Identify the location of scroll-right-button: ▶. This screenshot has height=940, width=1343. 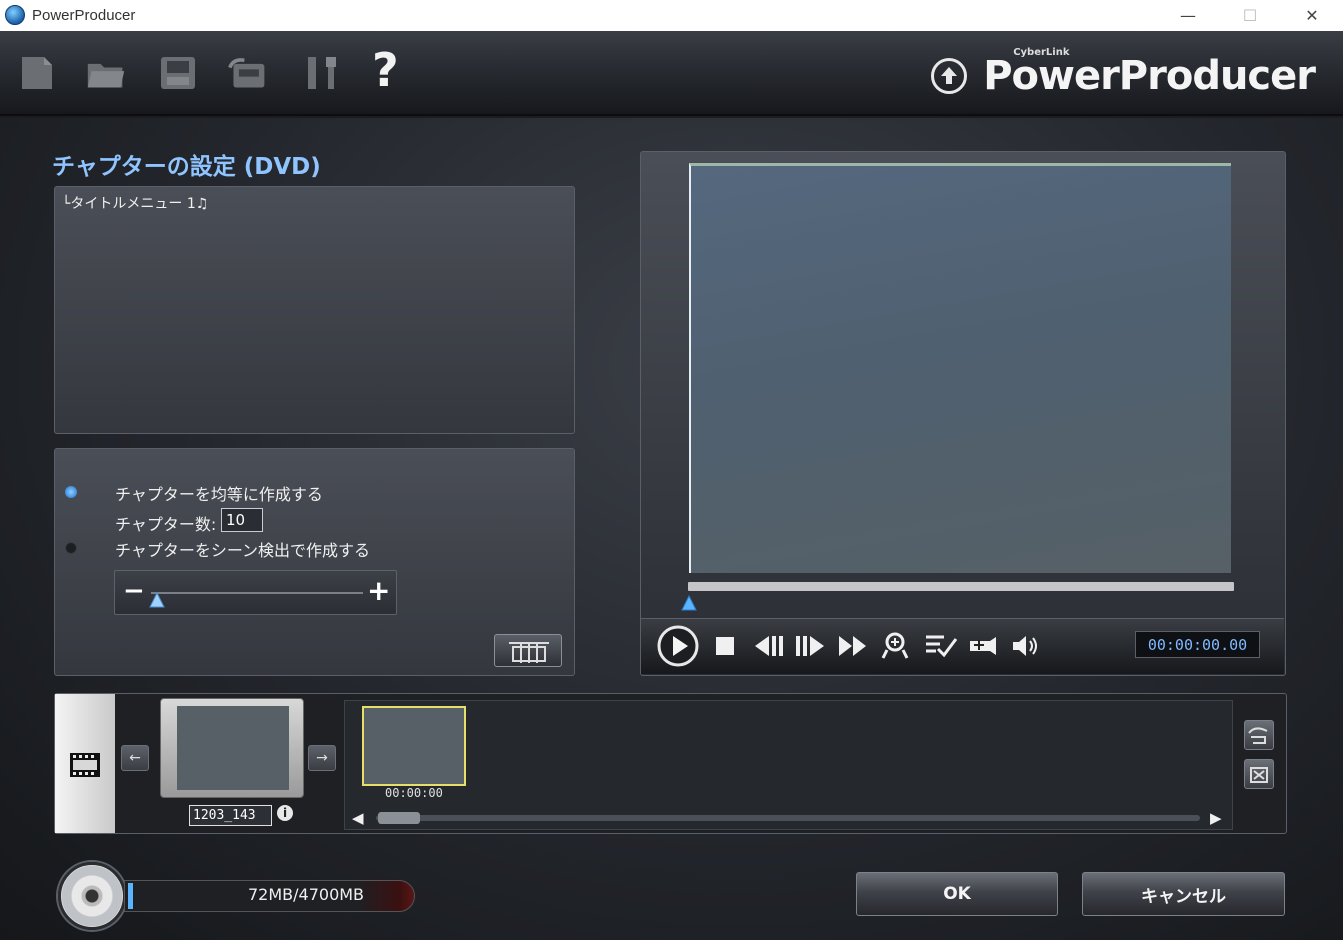
(1216, 818).